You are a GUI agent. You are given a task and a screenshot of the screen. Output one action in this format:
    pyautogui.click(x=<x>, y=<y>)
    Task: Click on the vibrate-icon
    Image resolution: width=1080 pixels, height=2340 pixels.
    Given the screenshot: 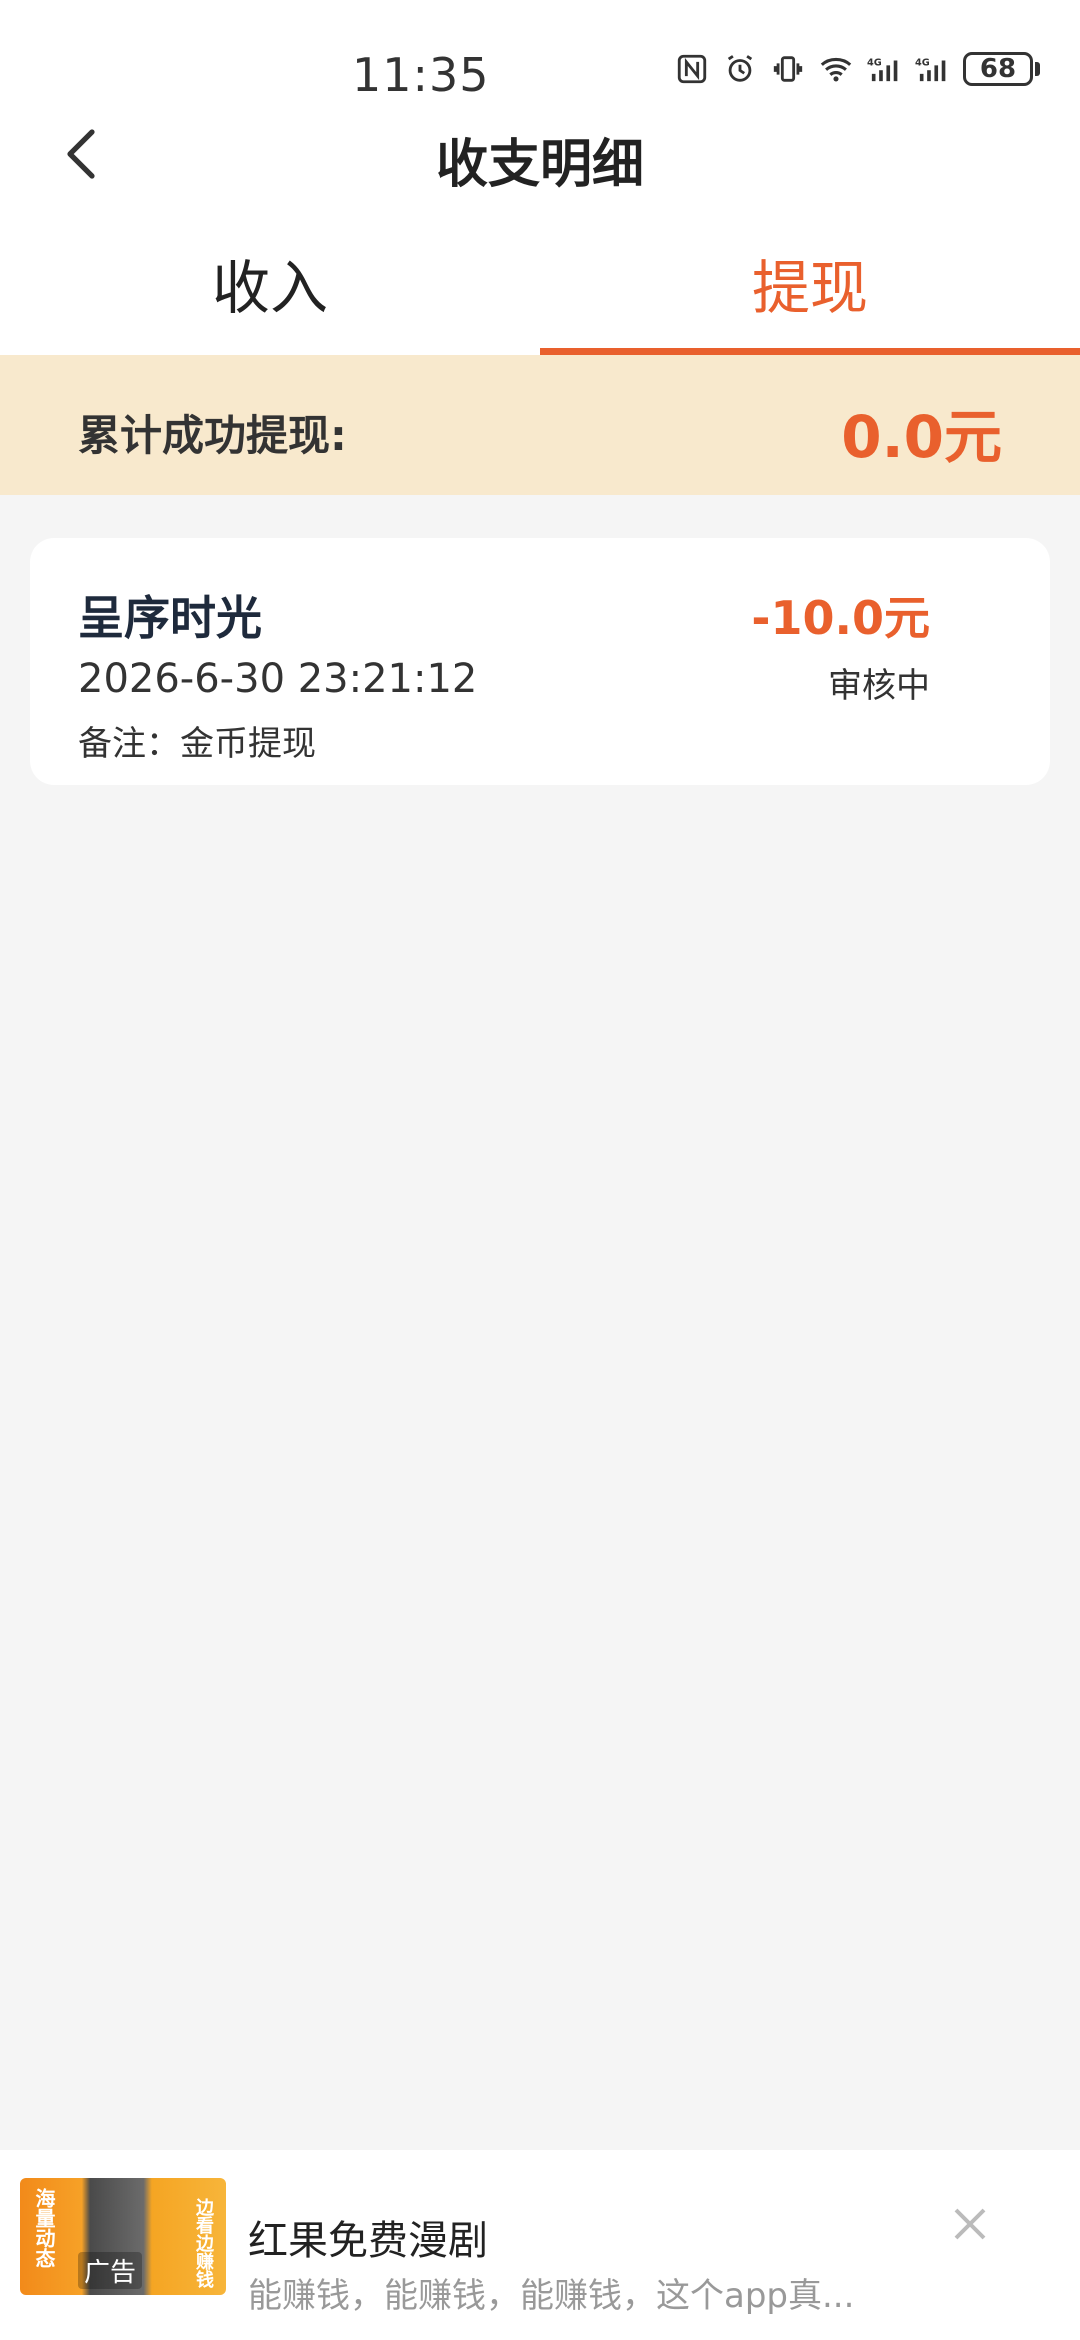 What is the action you would take?
    pyautogui.click(x=788, y=69)
    